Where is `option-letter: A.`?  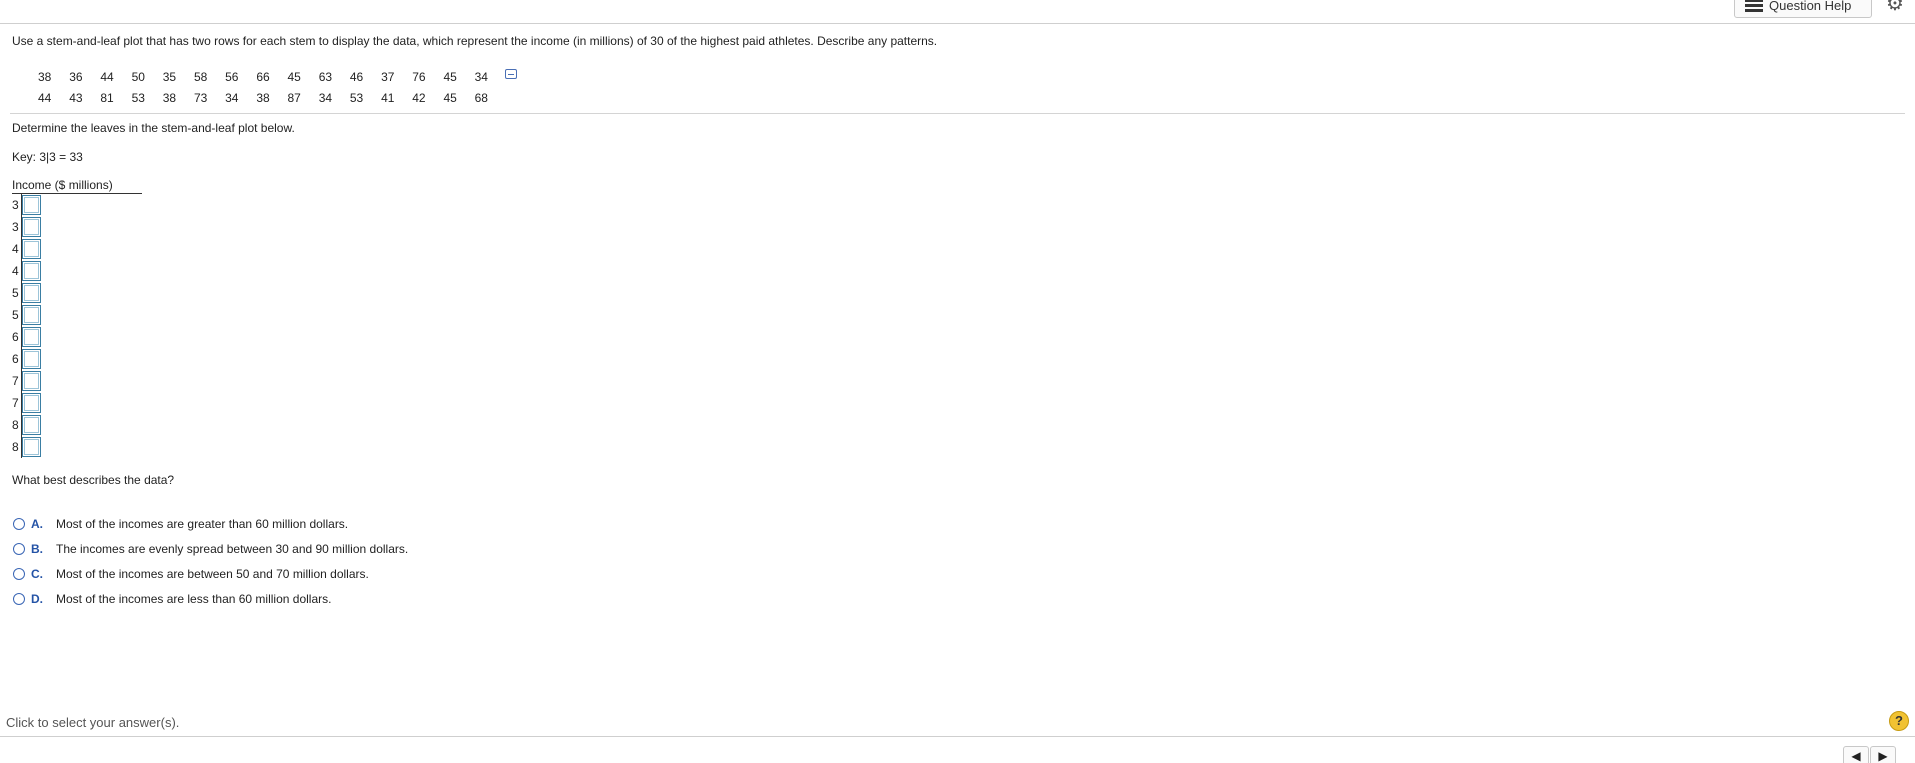 option-letter: A. is located at coordinates (37, 523).